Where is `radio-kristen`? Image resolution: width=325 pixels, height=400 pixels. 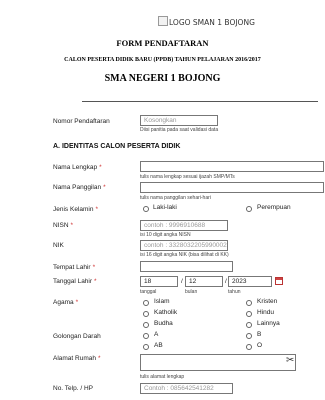 radio-kristen is located at coordinates (249, 303).